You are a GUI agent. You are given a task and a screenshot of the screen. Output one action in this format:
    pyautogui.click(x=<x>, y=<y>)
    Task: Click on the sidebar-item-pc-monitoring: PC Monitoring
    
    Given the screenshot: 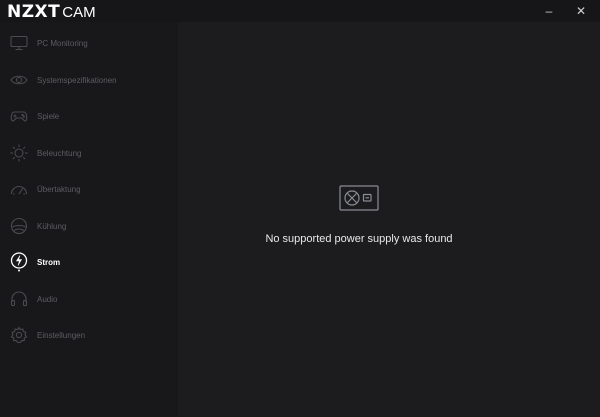 What is the action you would take?
    pyautogui.click(x=89, y=43)
    